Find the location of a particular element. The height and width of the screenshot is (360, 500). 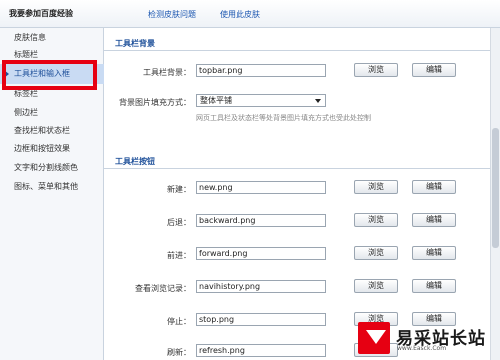

sidebar-item-icon-menu: 图标、菜单和其他 is located at coordinates (52, 187).